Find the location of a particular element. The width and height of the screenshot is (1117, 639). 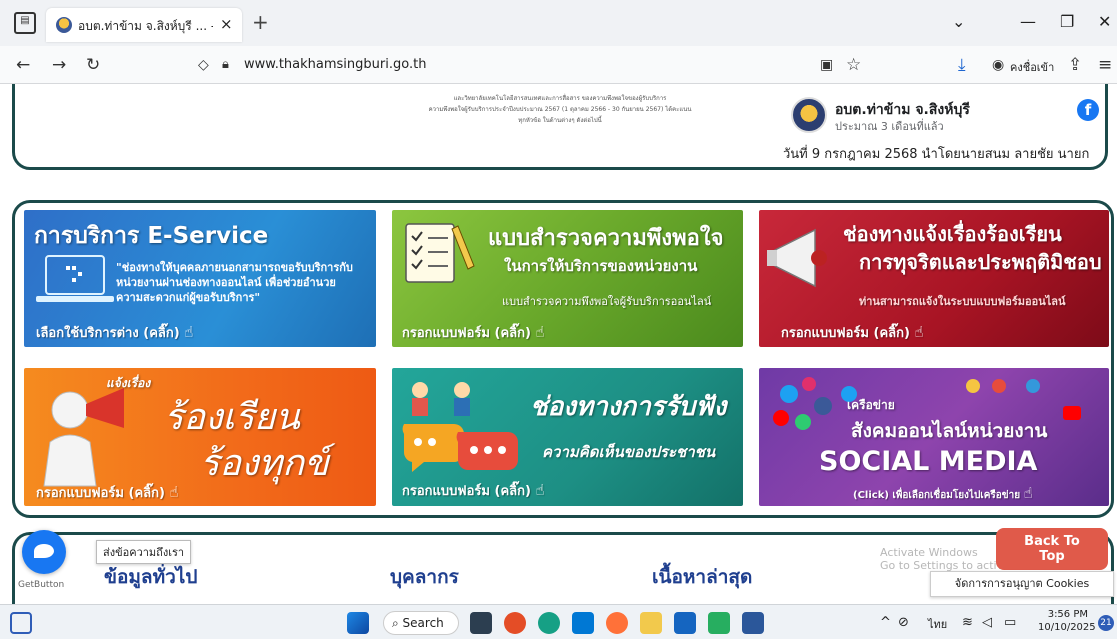

reader-view-icon: ▣ is located at coordinates (826, 65).